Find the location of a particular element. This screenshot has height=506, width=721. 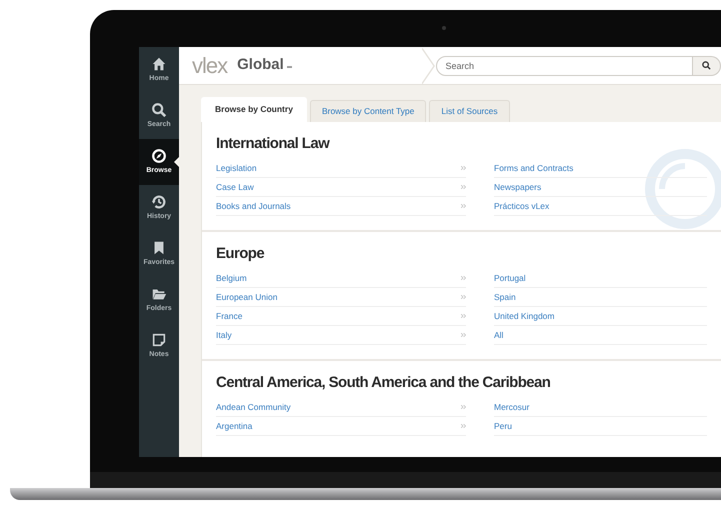

link: Forms and Contracts is located at coordinates (534, 168).